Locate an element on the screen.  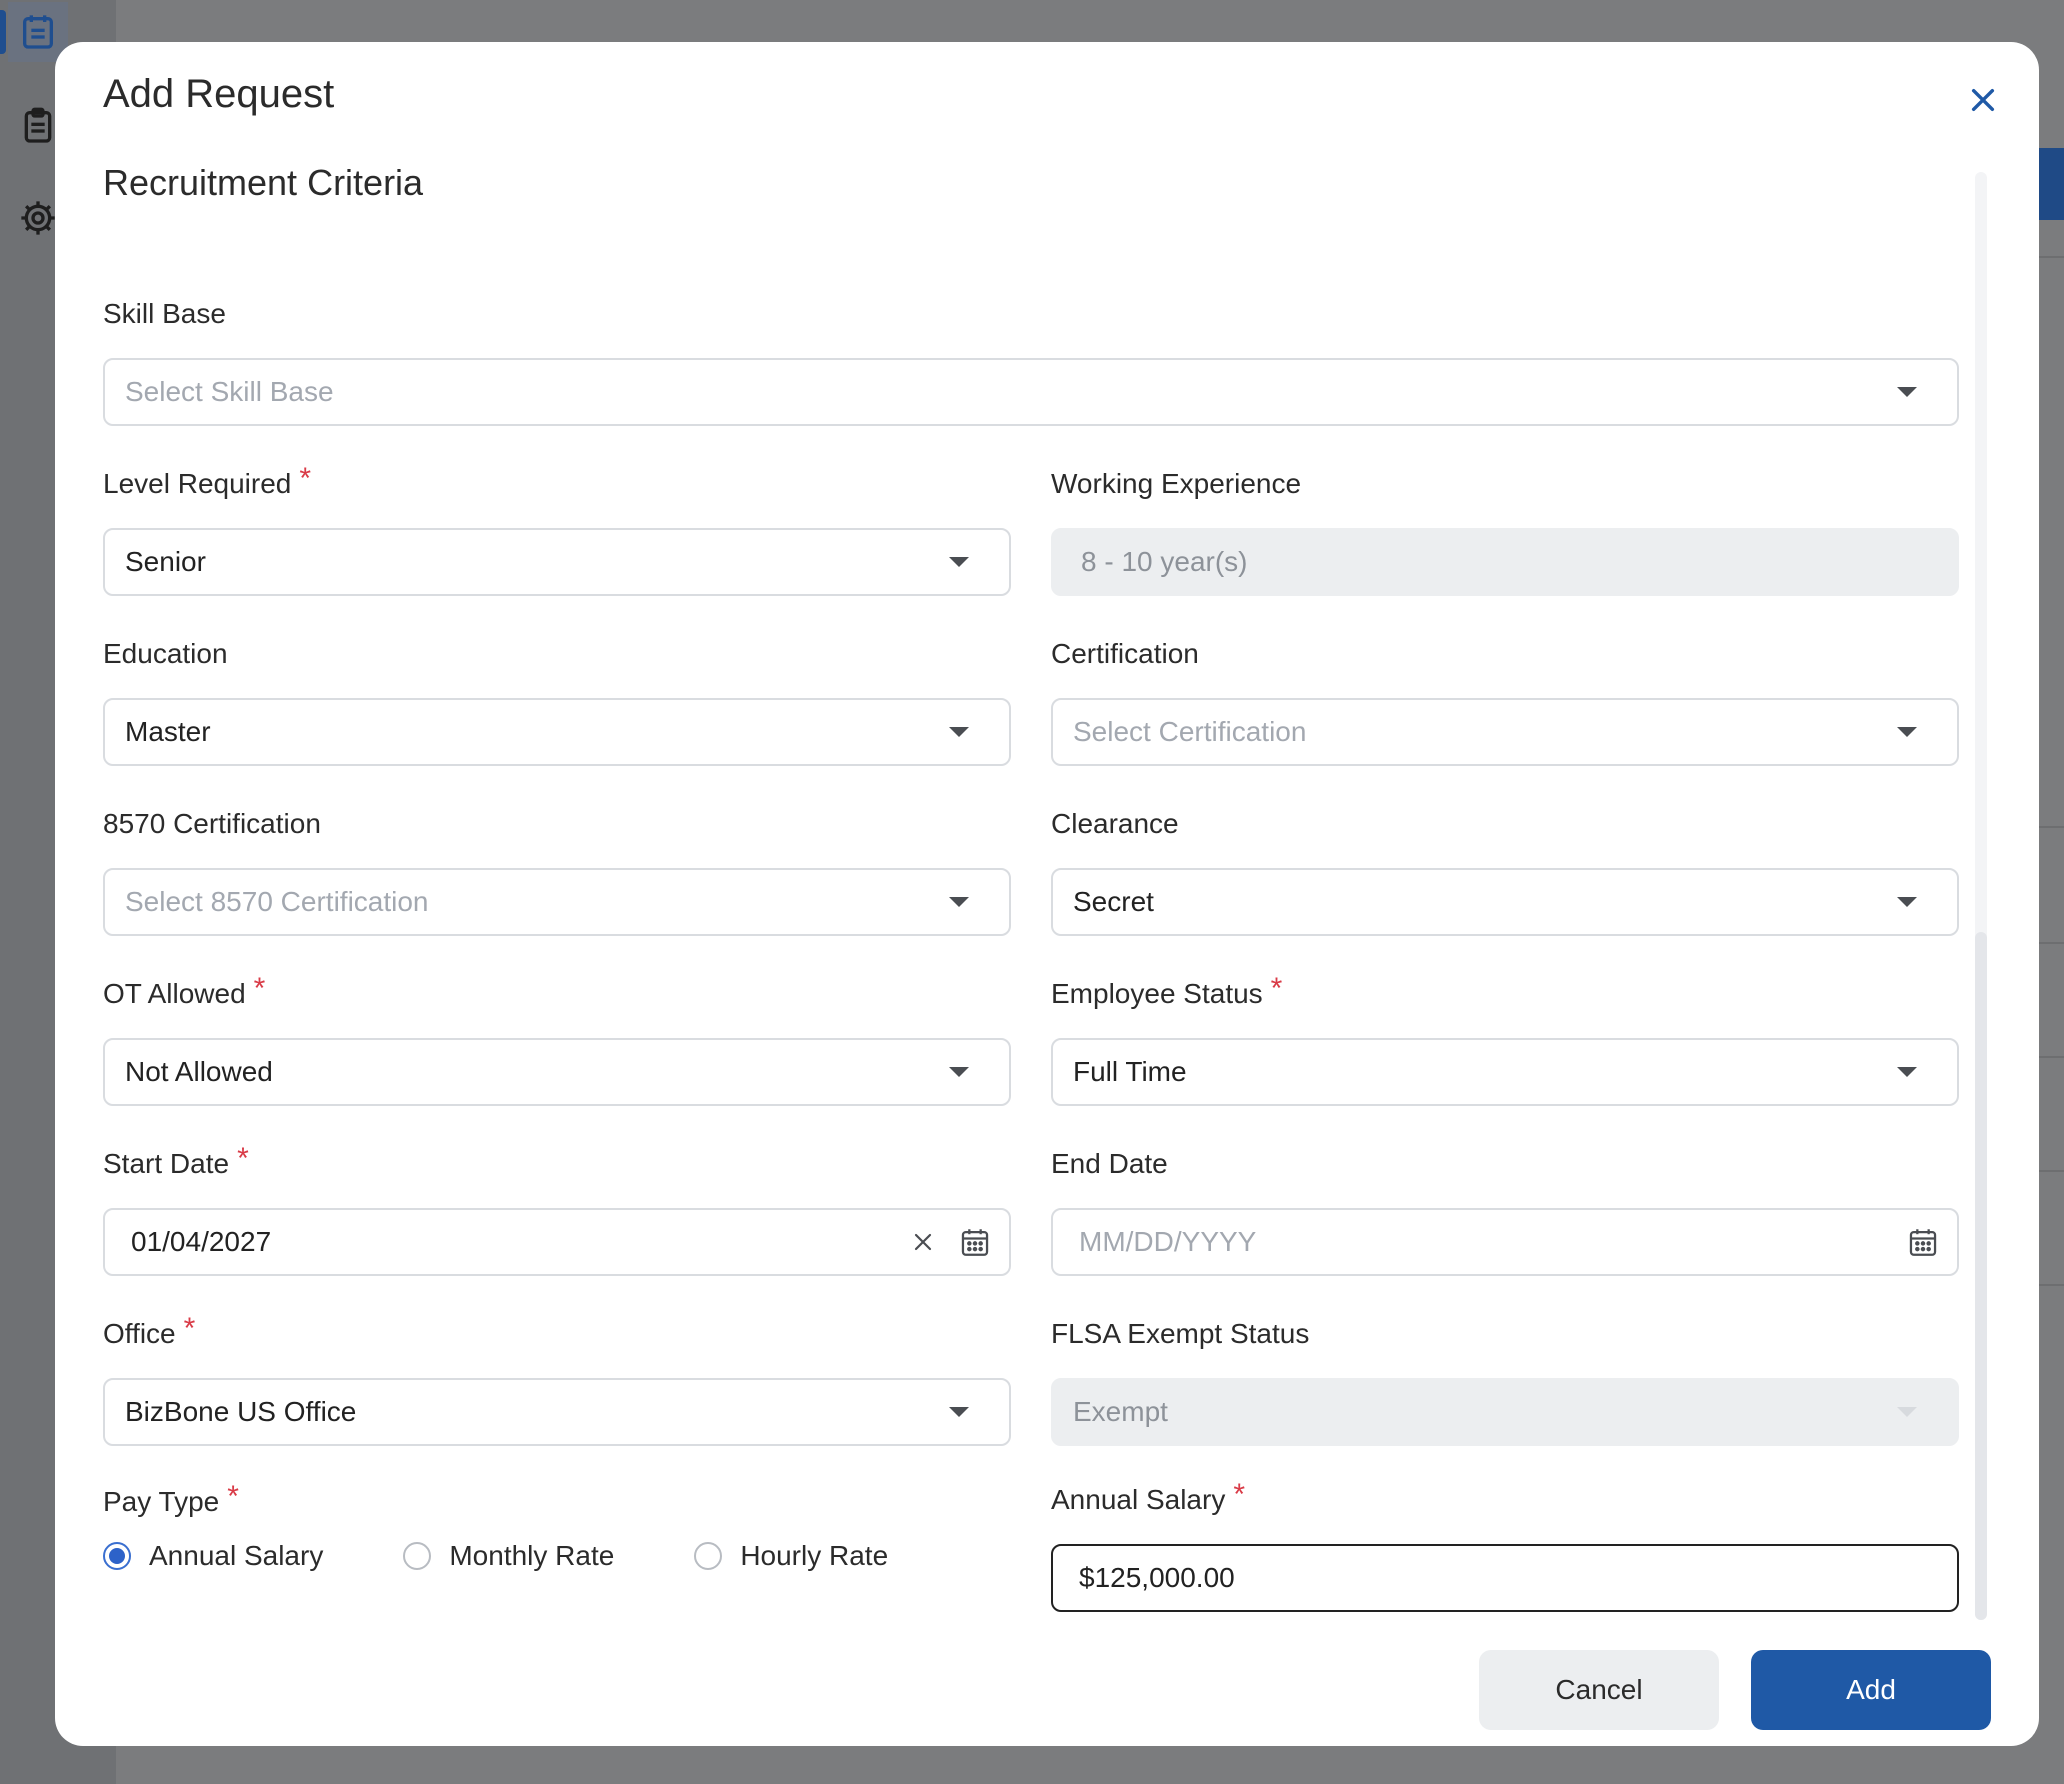
clearance-field: Clearance Secret is located at coordinates (1505, 870).